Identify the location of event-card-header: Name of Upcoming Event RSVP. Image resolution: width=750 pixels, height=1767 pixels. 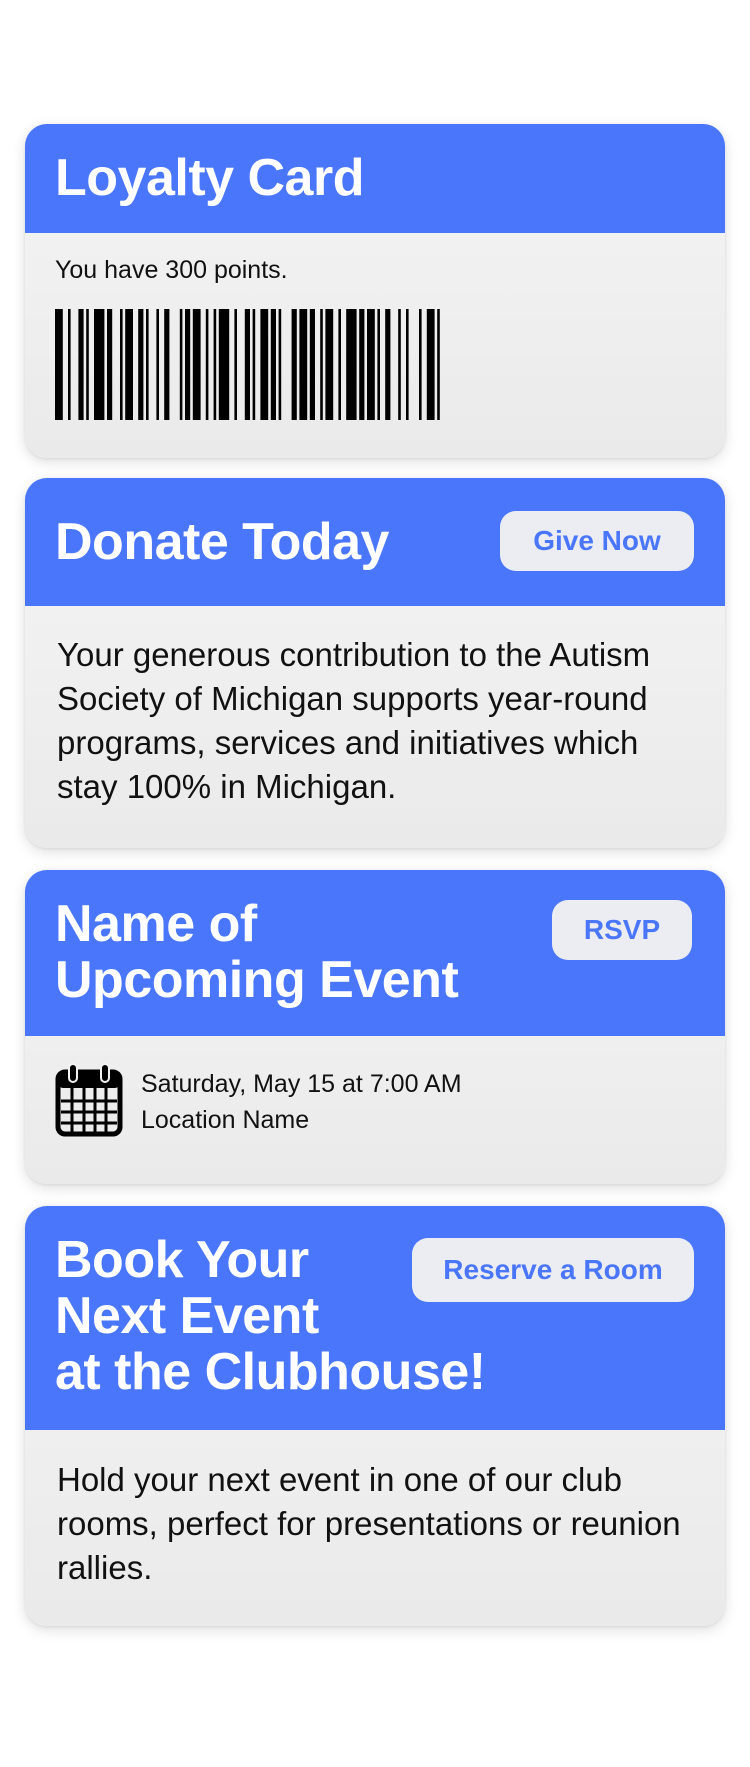
(375, 953).